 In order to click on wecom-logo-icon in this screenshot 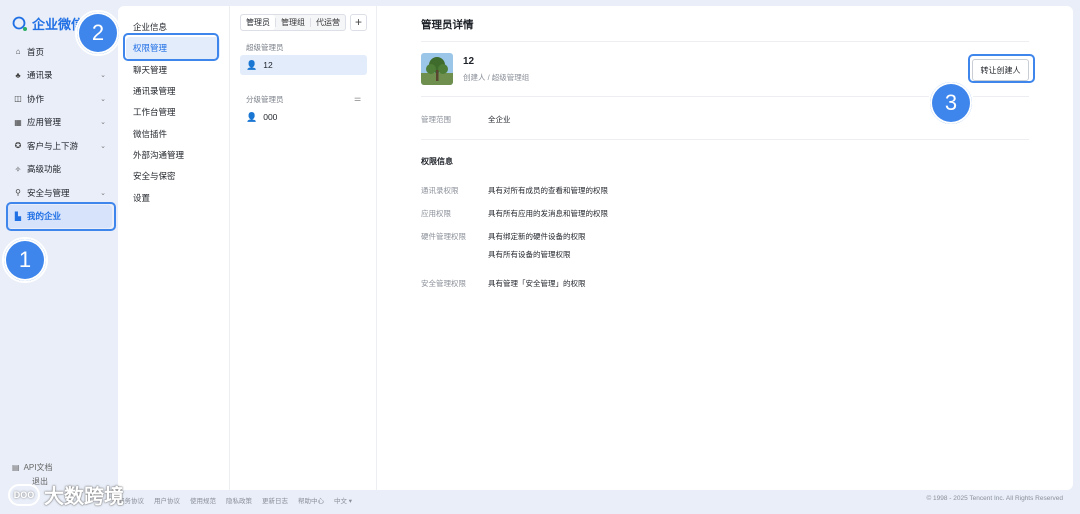, I will do `click(19, 23)`.